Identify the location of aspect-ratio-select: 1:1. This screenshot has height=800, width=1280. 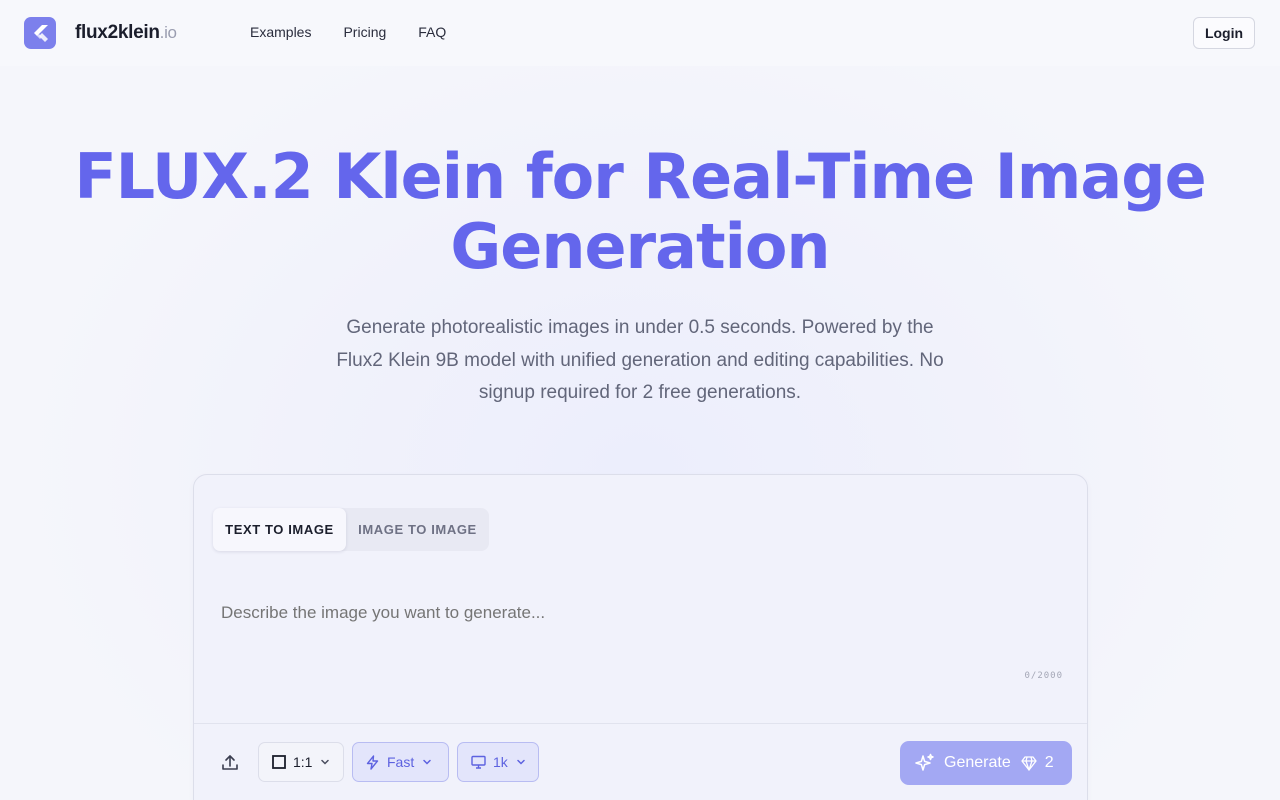
(301, 762).